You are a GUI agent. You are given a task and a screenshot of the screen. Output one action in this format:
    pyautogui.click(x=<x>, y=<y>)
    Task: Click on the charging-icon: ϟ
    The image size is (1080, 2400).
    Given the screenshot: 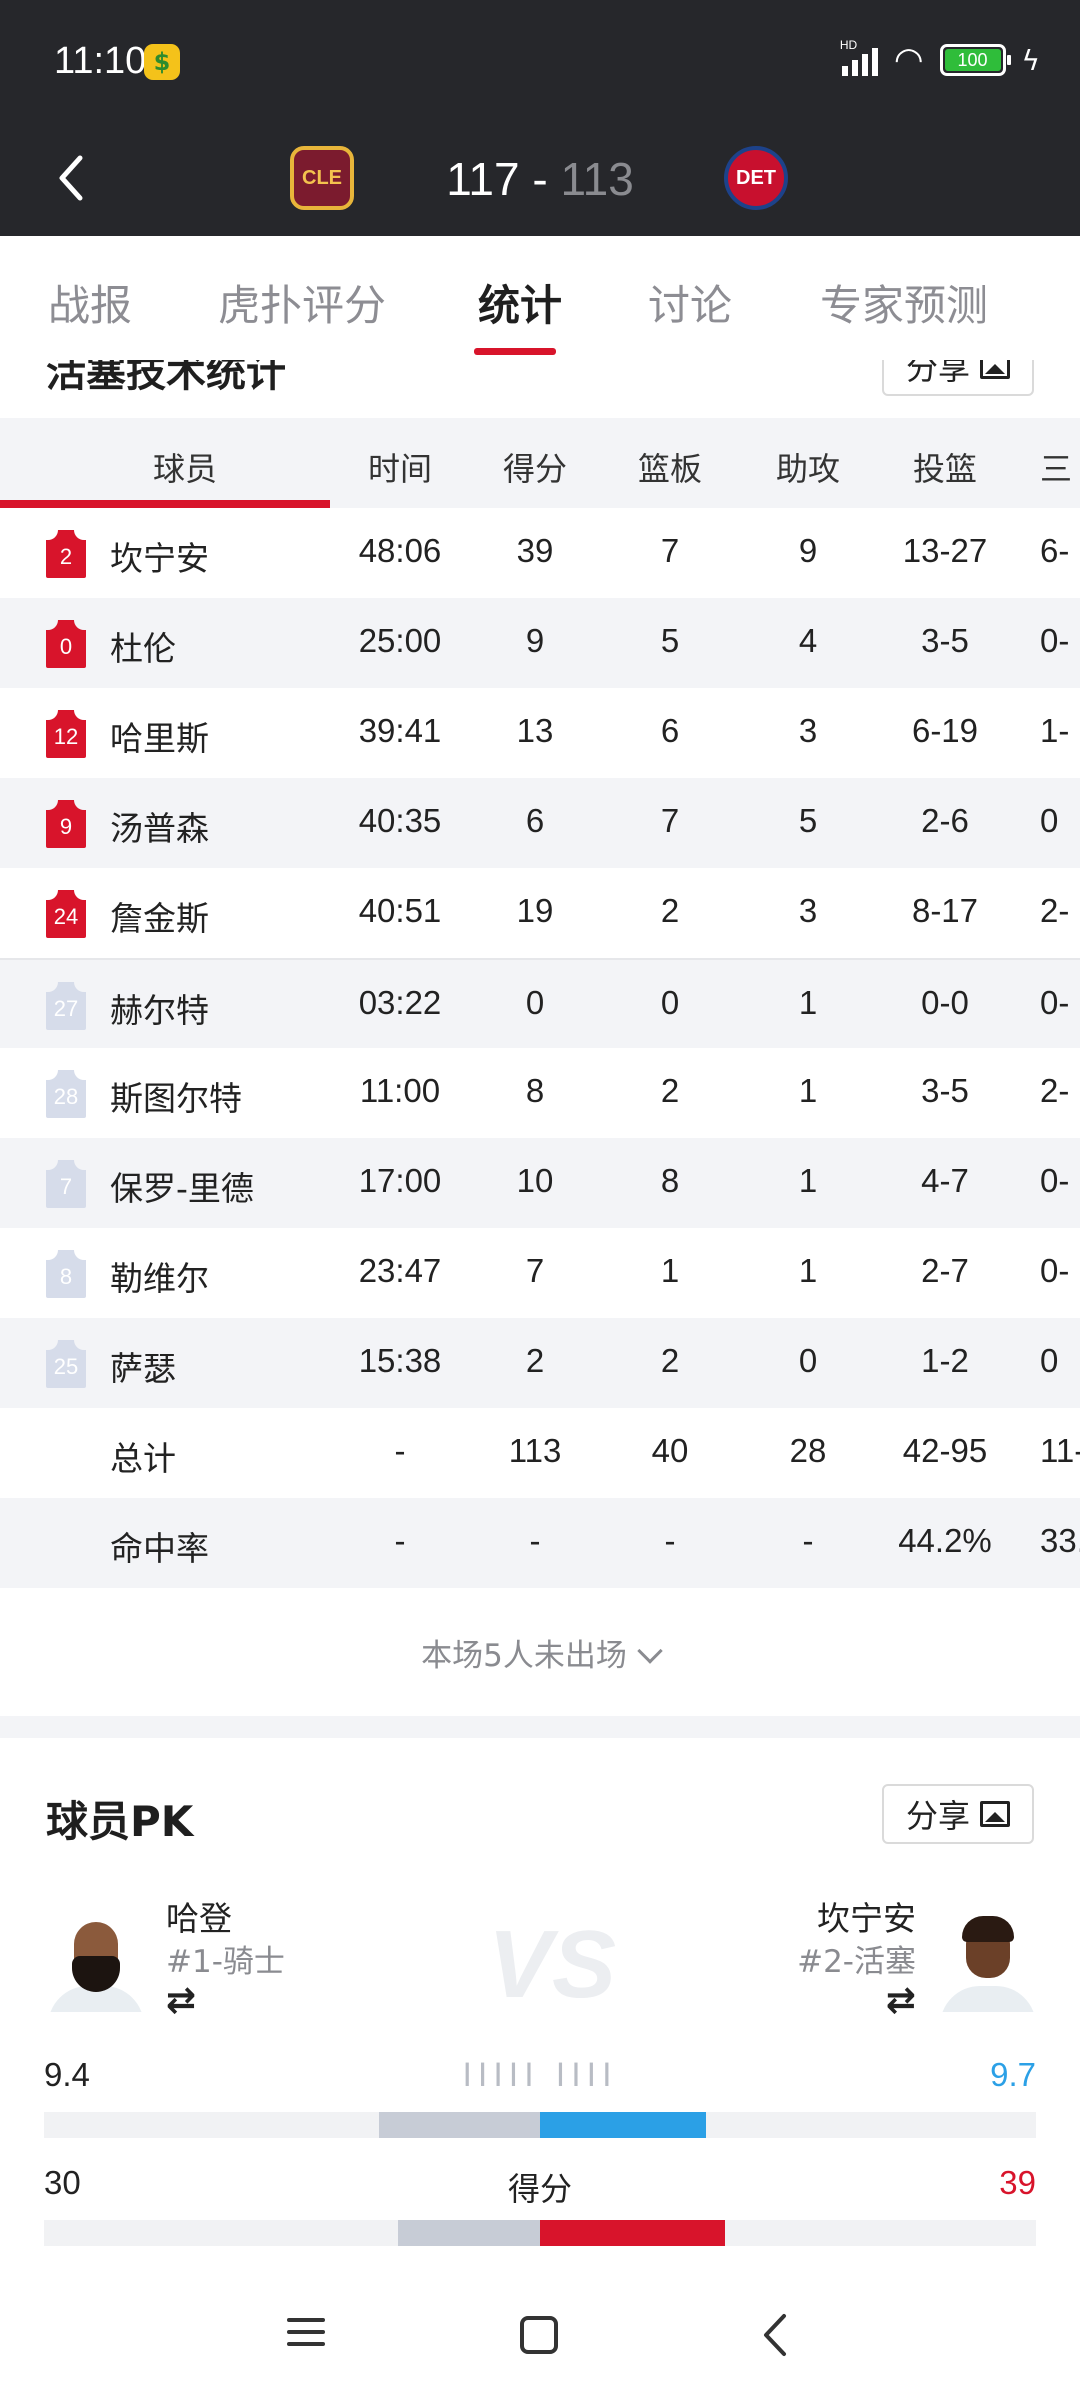 What is the action you would take?
    pyautogui.click(x=1030, y=60)
    